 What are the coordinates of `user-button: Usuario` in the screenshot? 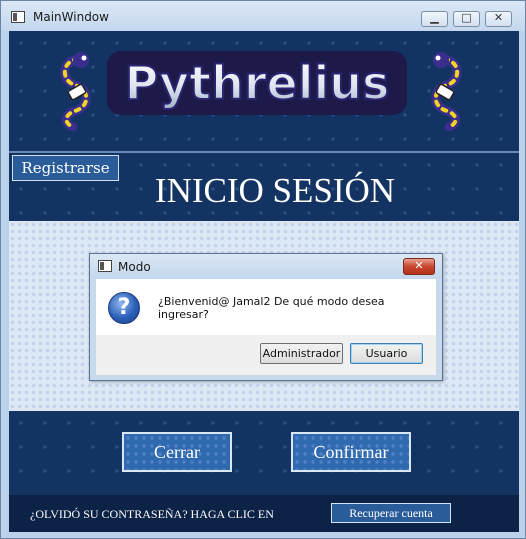 It's located at (386, 353).